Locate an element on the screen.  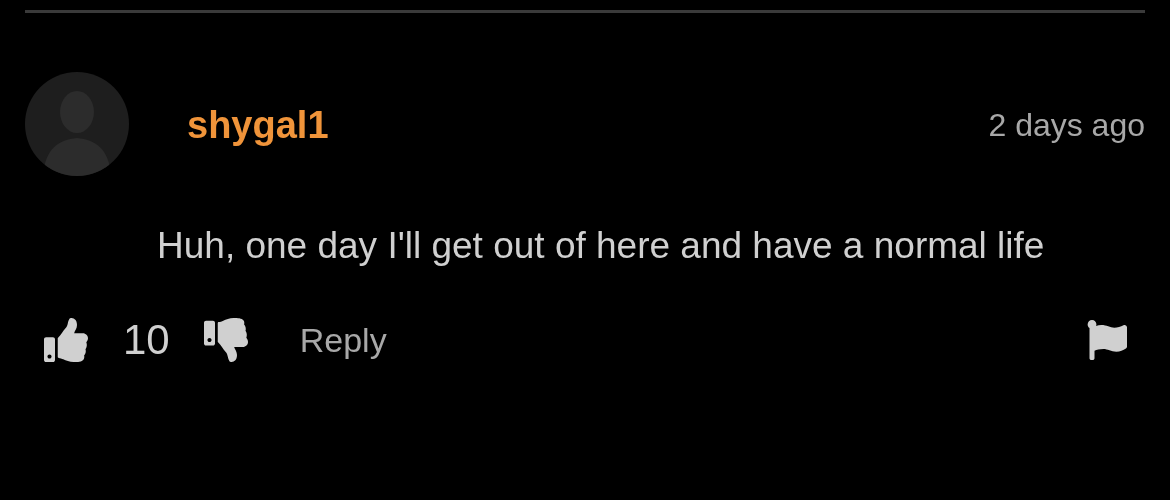
like-button is located at coordinates (66, 340).